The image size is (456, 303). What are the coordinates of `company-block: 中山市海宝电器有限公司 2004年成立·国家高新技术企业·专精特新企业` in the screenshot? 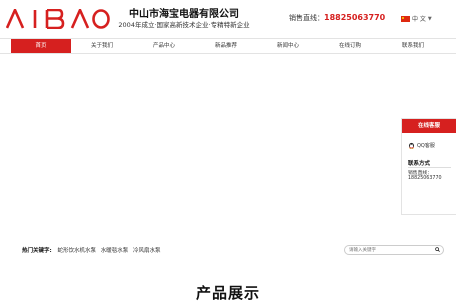 It's located at (184, 19).